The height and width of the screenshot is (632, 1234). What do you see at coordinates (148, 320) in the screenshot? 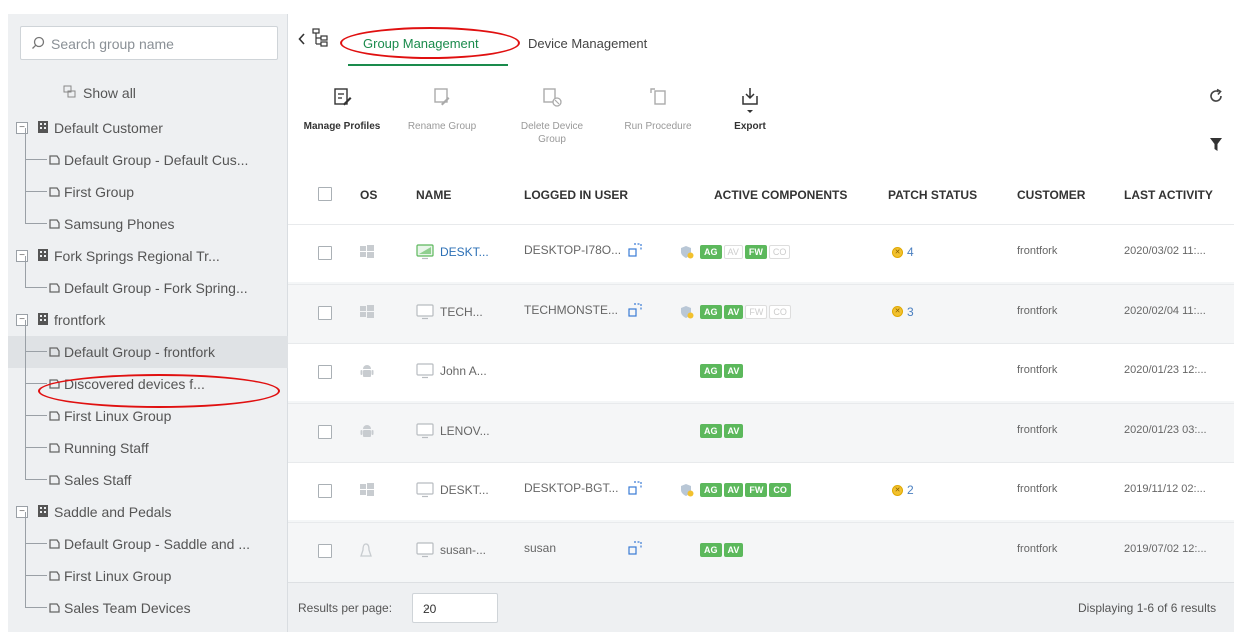
I see `tree-customer-item: − frontfork` at bounding box center [148, 320].